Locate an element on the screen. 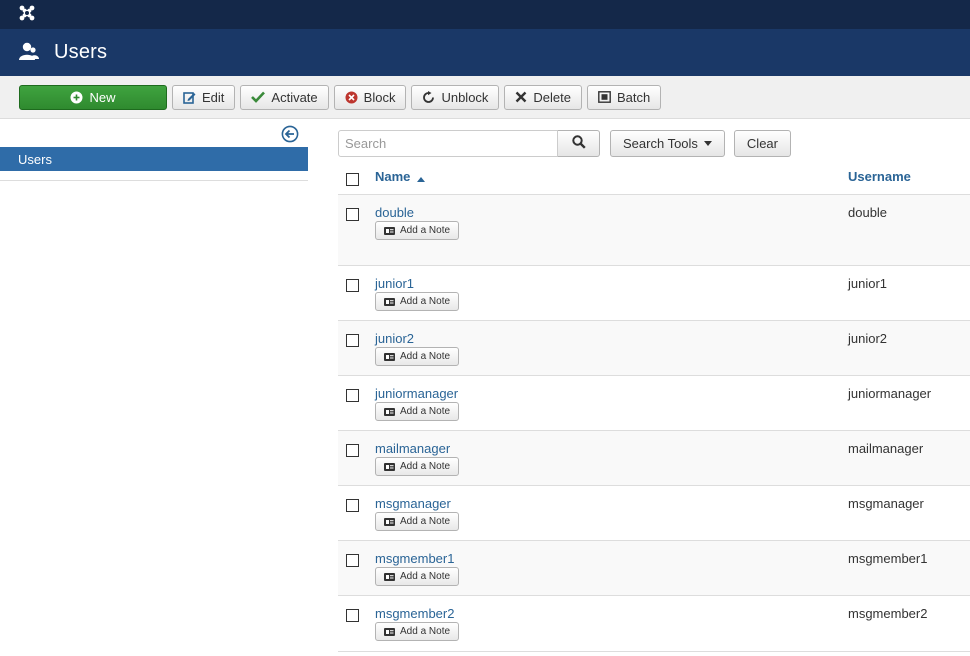 The image size is (970, 656). delete-button-label: Delete is located at coordinates (552, 97).